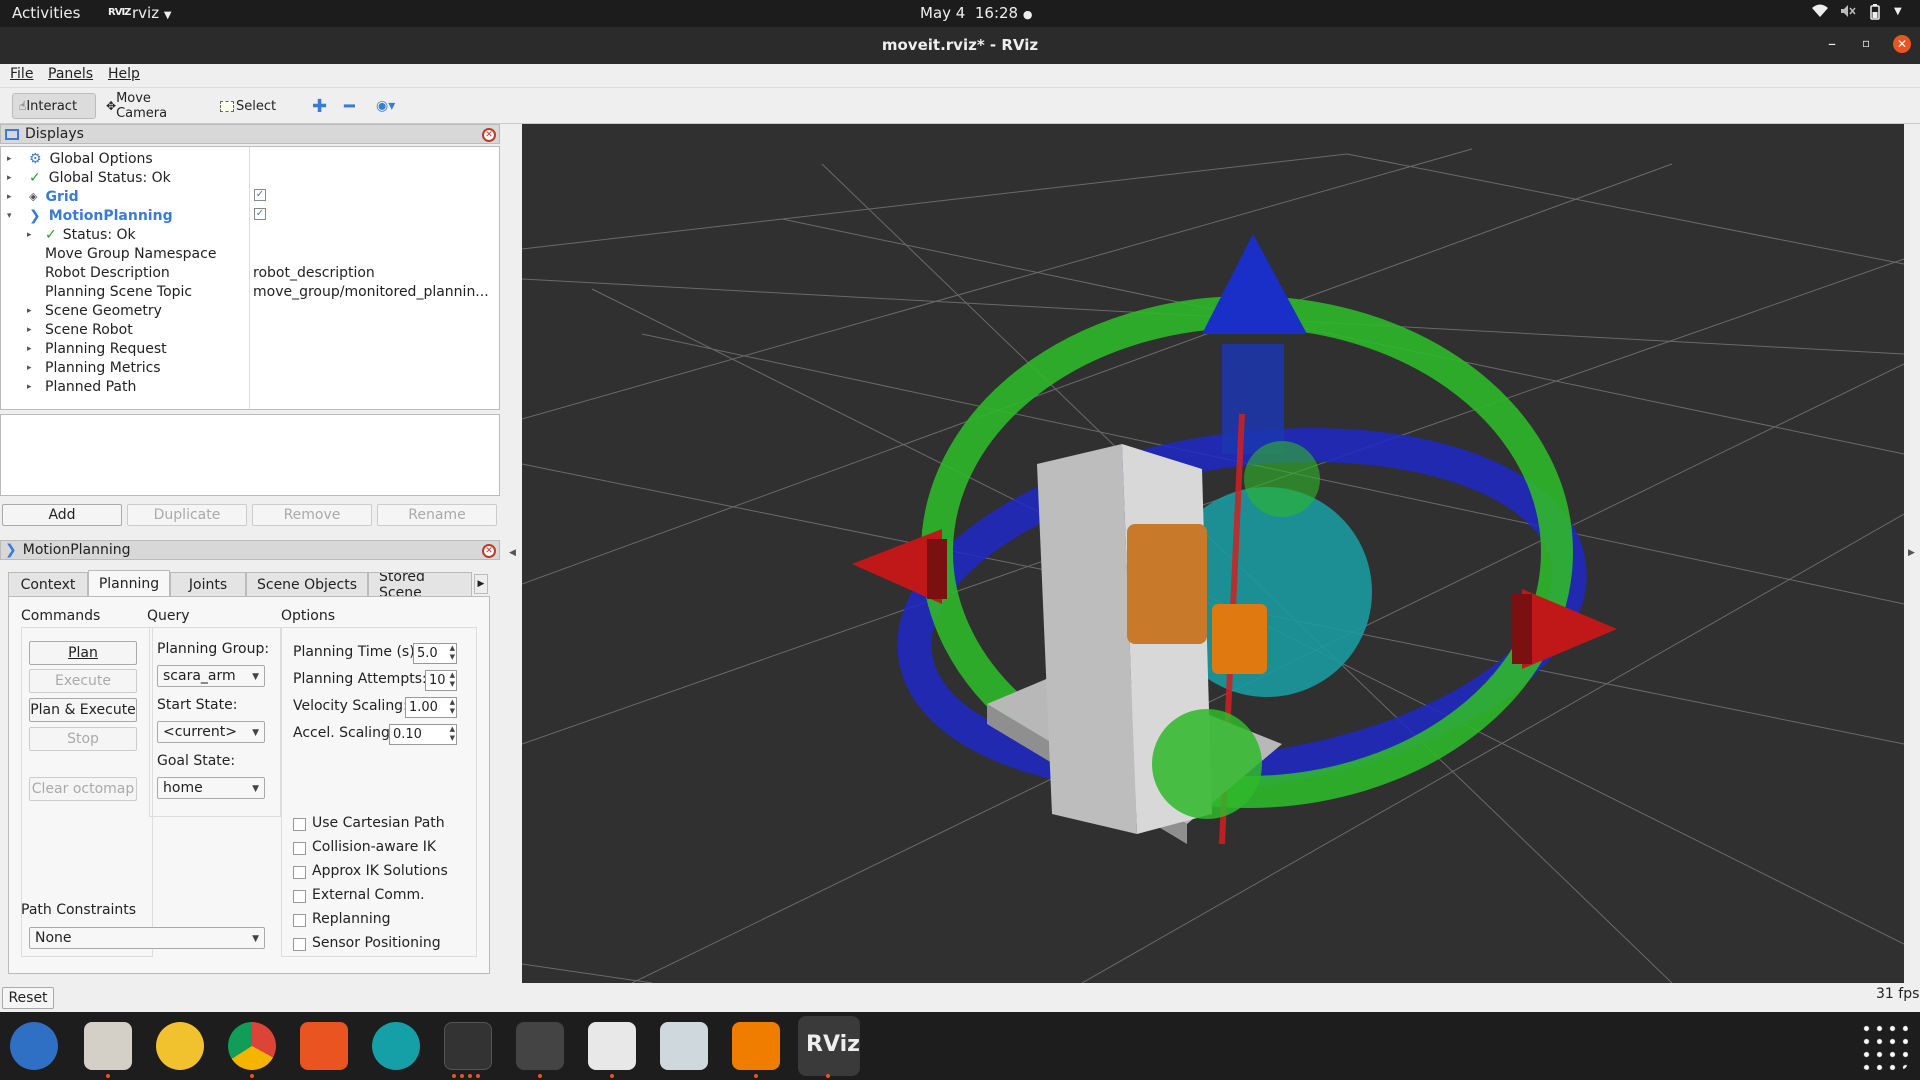  Describe the element at coordinates (211, 676) in the screenshot. I see `planning-group-select: scara_arm ▼` at that location.